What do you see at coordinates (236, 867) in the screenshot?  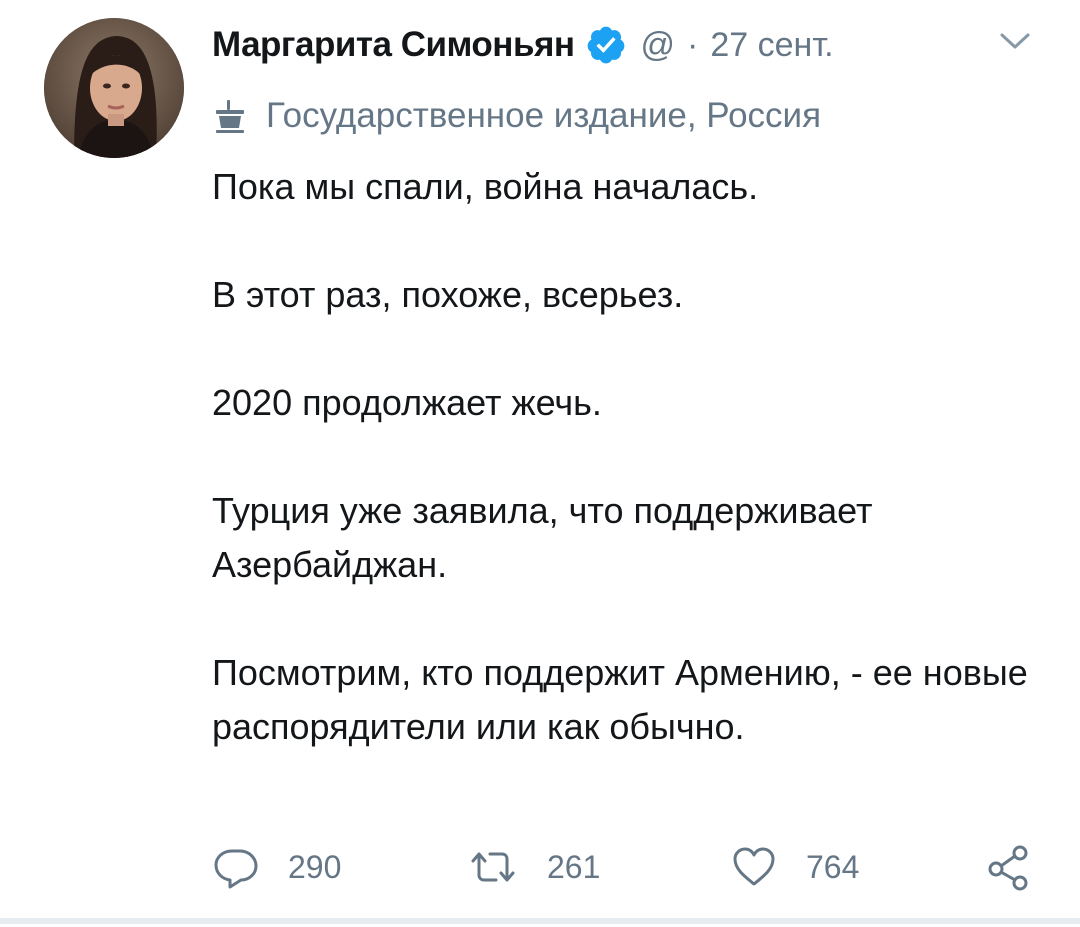 I see `reply-icon` at bounding box center [236, 867].